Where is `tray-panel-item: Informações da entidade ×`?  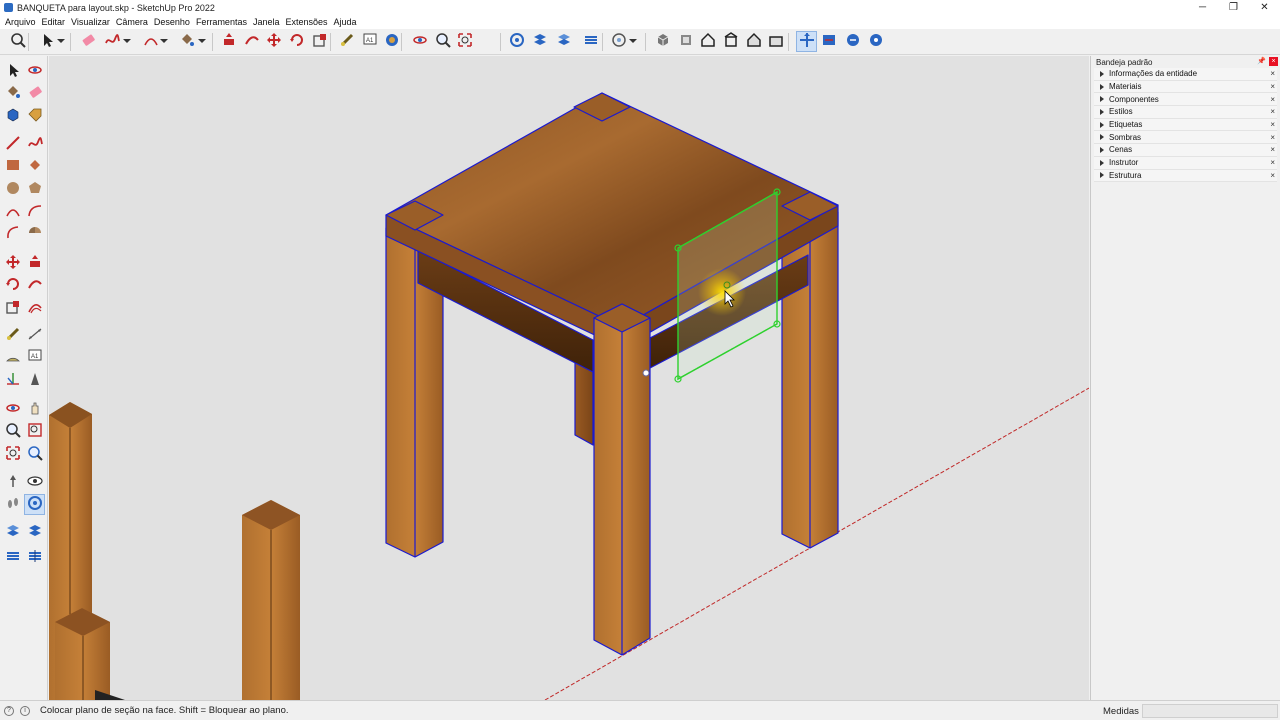
tray-panel-item: Informações da entidade × is located at coordinates (1185, 74).